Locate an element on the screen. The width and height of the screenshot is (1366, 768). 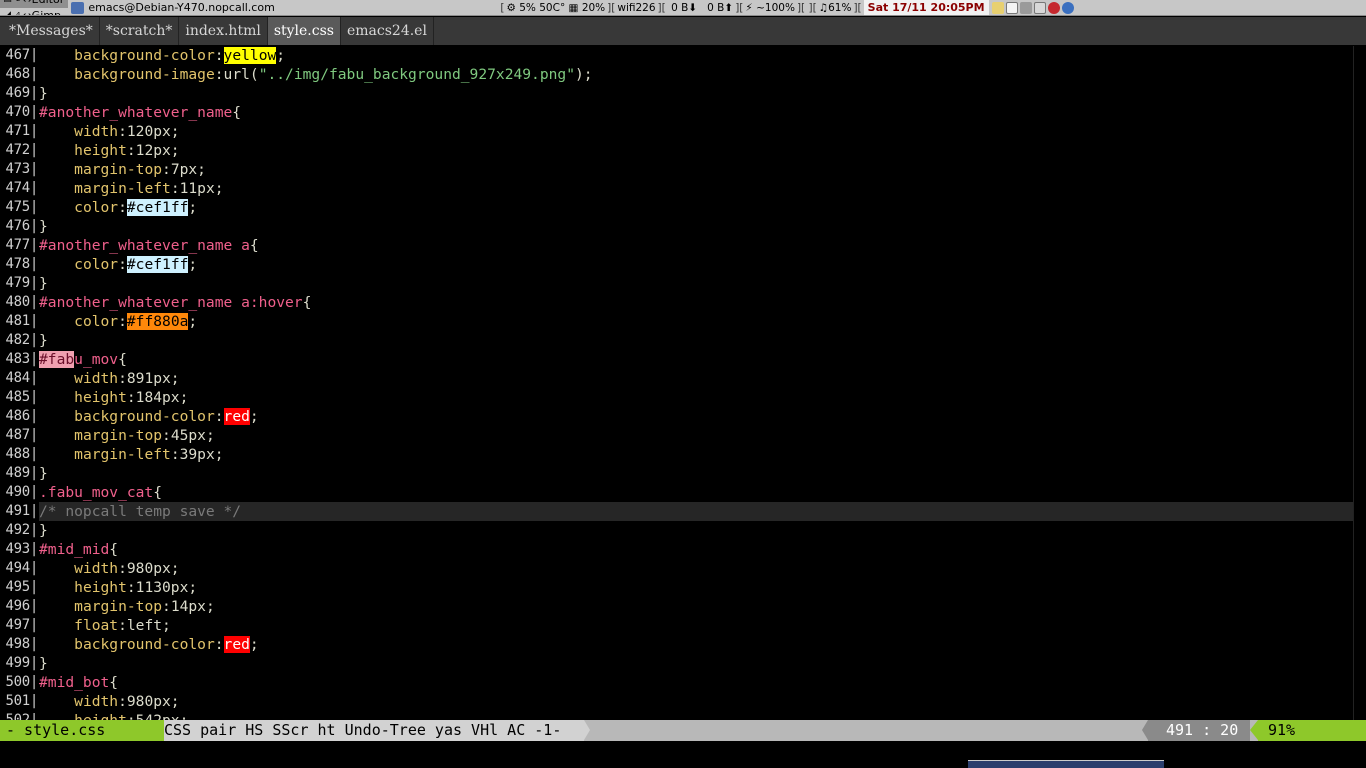
code-line: height:184px; is located at coordinates (696, 397).